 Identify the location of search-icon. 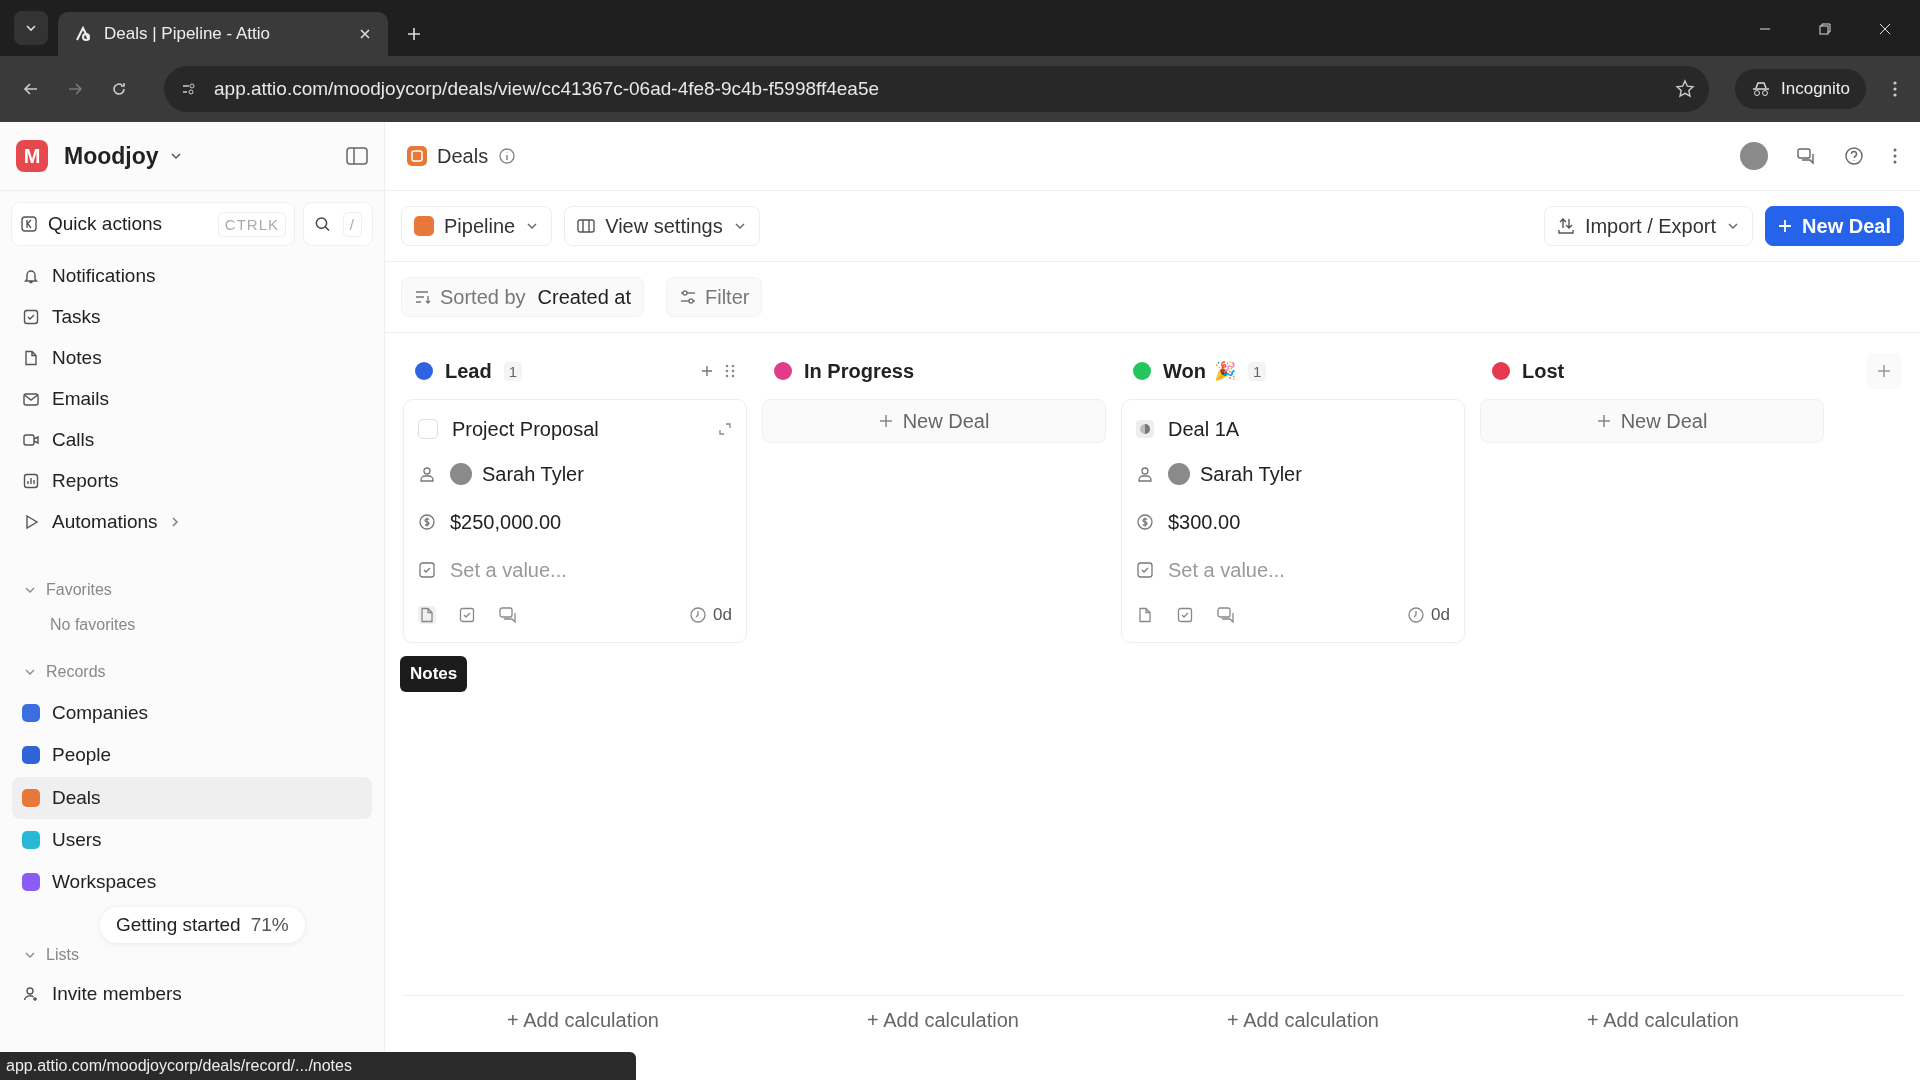
(322, 224).